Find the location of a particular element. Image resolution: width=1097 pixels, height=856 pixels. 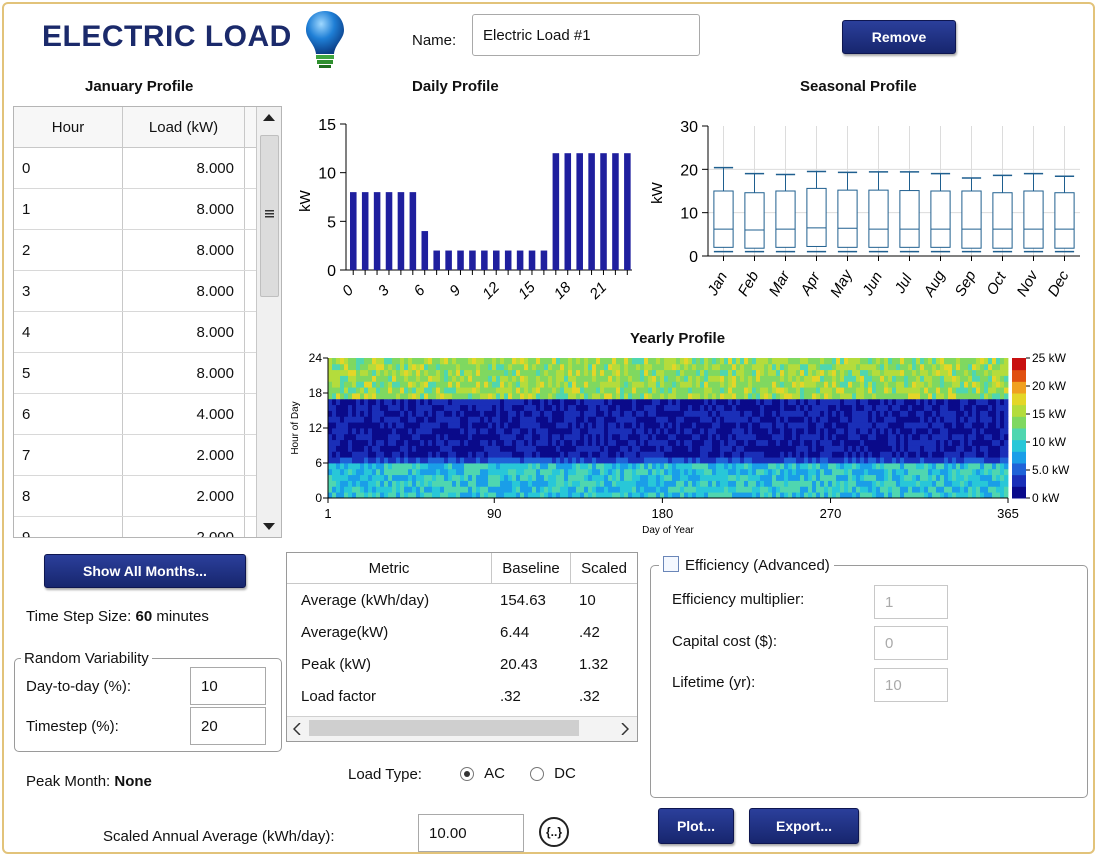

remove-button: Remove is located at coordinates (899, 37).